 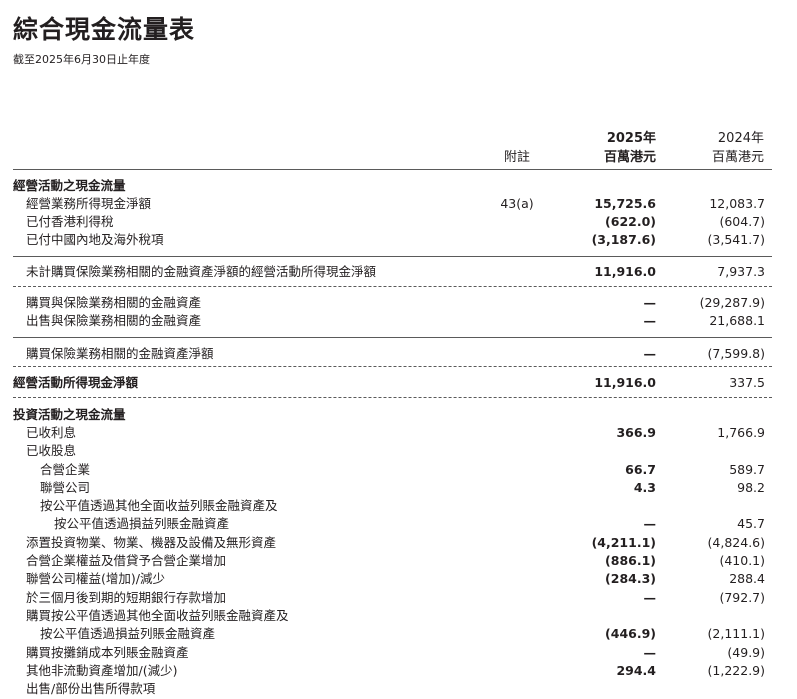 What do you see at coordinates (747, 382) in the screenshot?
I see `row-value-2024: 337.5` at bounding box center [747, 382].